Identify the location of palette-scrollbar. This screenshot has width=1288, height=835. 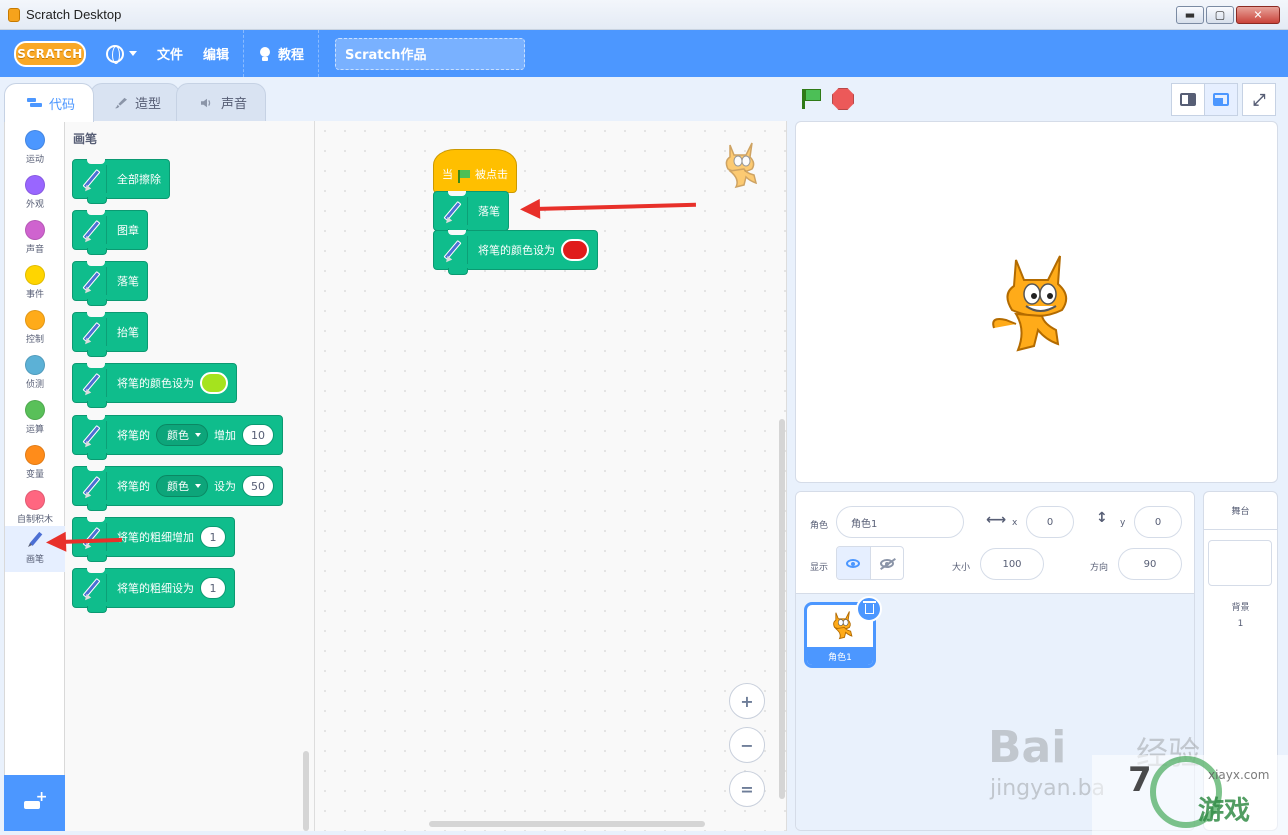
(306, 791).